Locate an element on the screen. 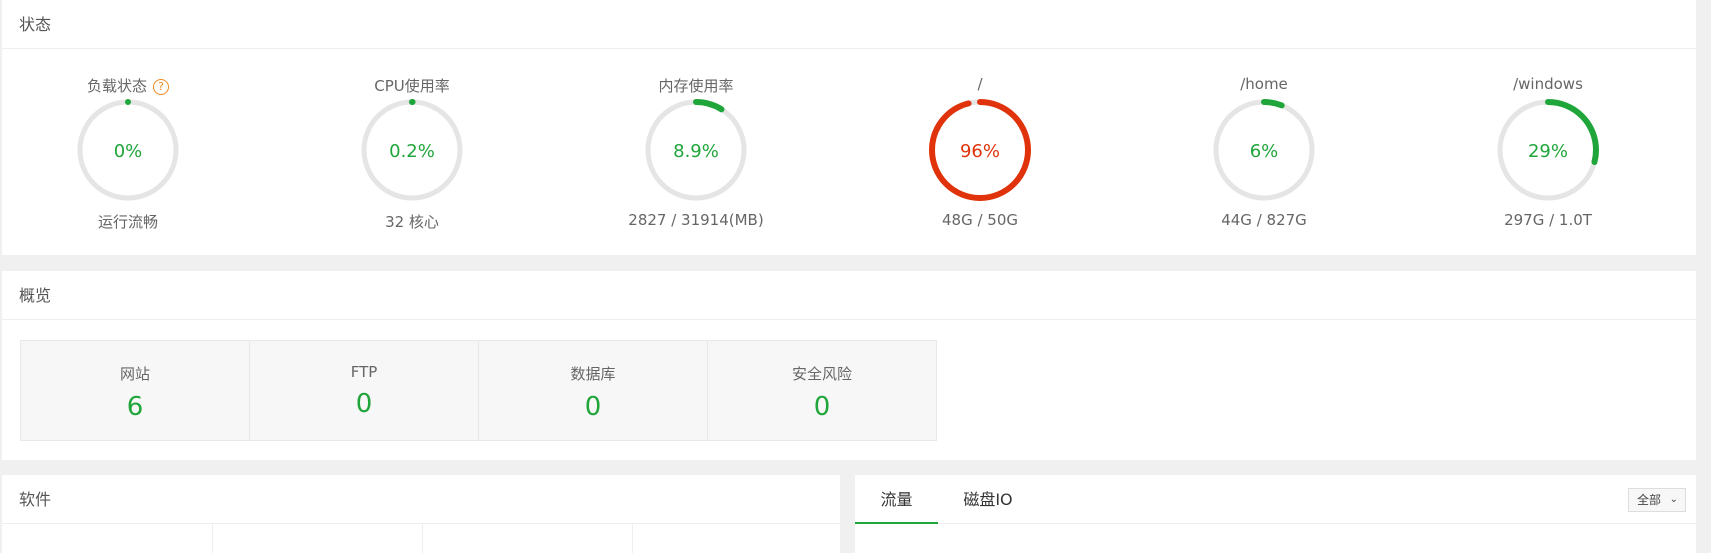  gauge-title: 负载状态? is located at coordinates (128, 85).